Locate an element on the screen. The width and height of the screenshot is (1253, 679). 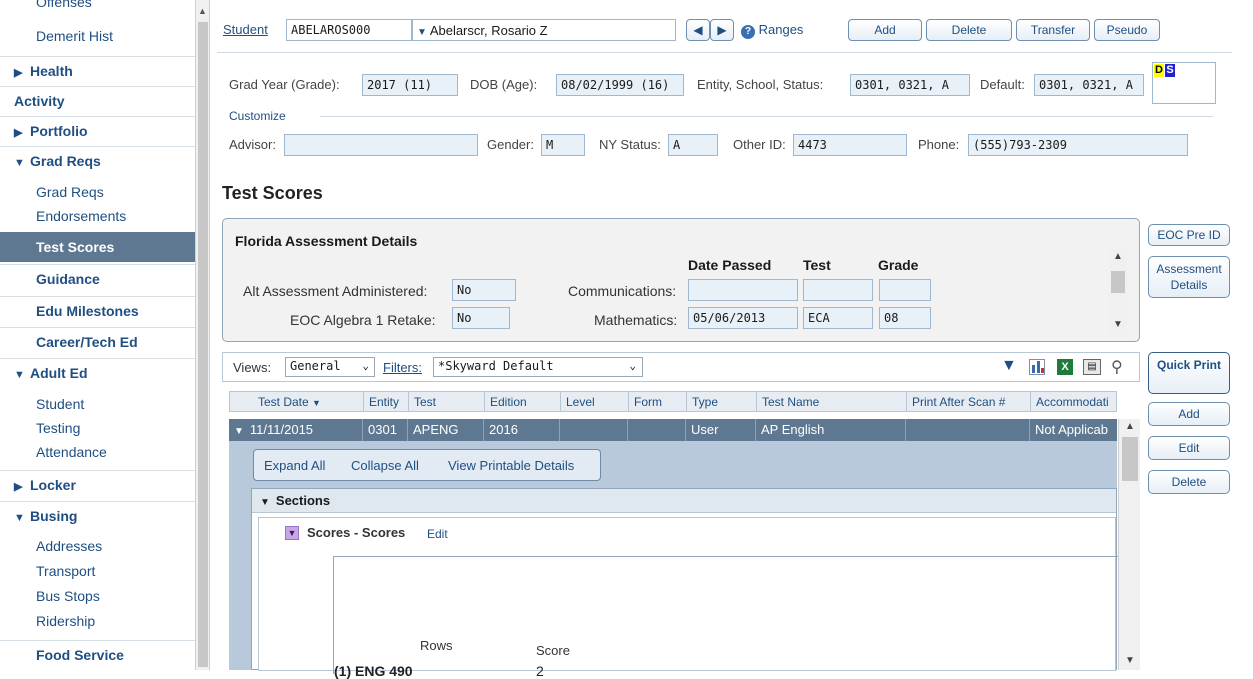
customize-link: Customize is located at coordinates (257, 116).